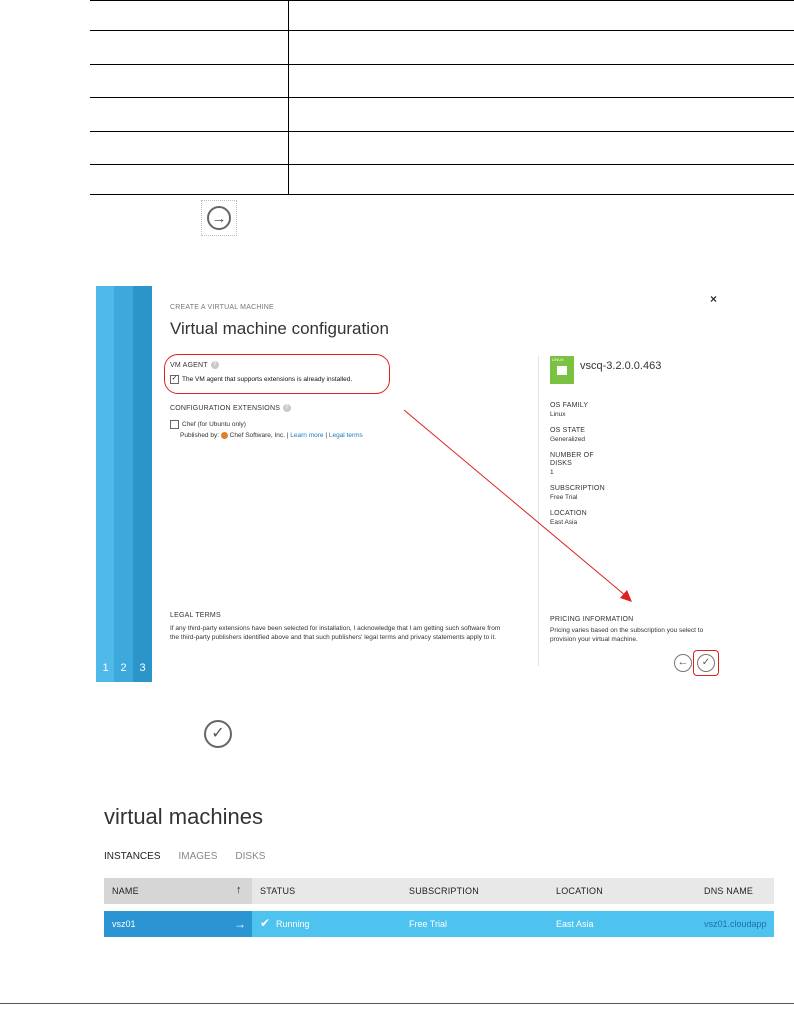 The height and width of the screenshot is (1017, 794). Describe the element at coordinates (346, 435) in the screenshot. I see `legal-terms-link: Legal terms` at that location.